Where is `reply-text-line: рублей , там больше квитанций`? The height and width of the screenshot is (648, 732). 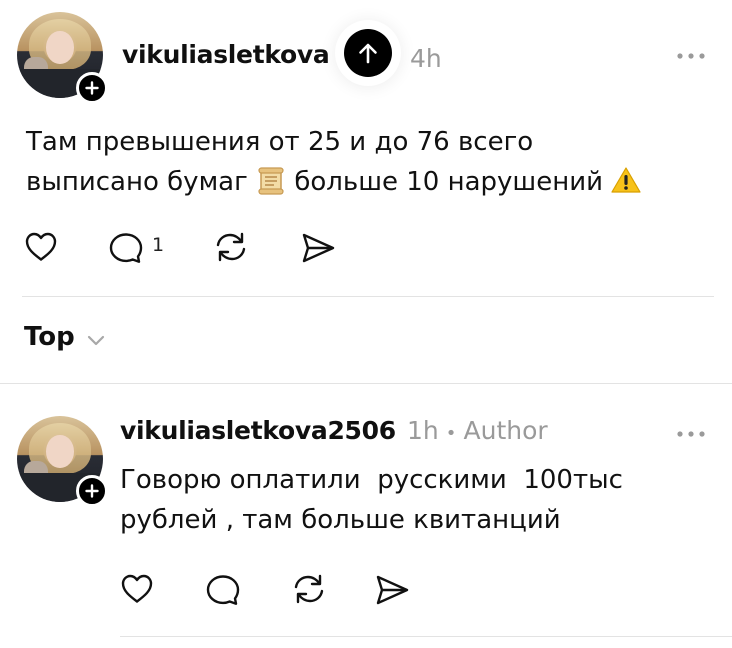
reply-text-line: рублей , там больше квитанций is located at coordinates (340, 520).